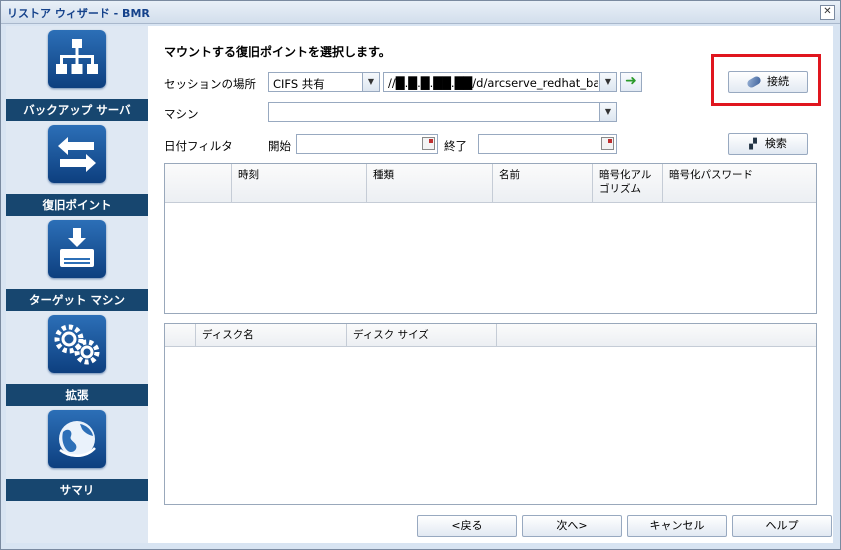  Describe the element at coordinates (430, 183) in the screenshot. I see `column-type: 種類` at that location.